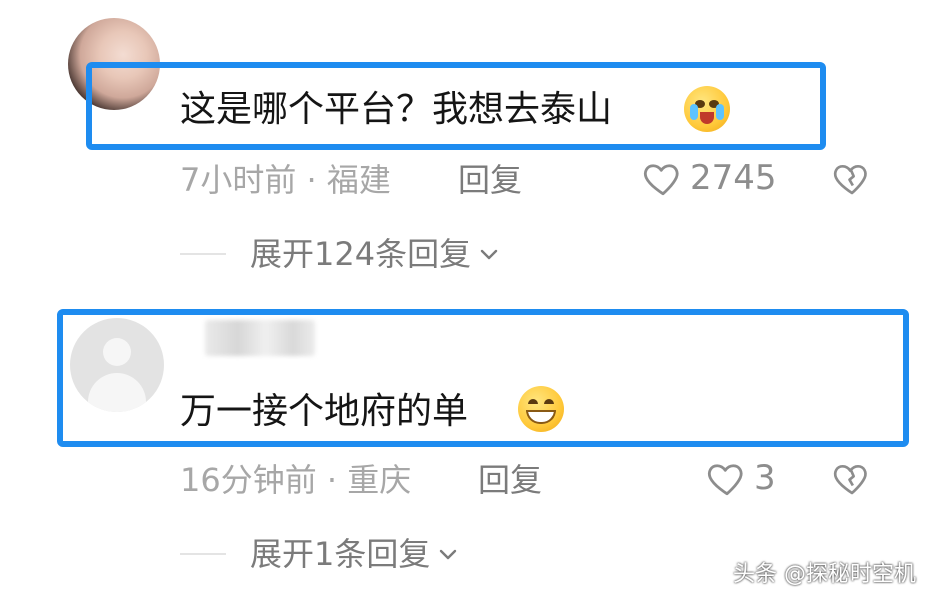 Image resolution: width=934 pixels, height=605 pixels. What do you see at coordinates (340, 554) in the screenshot?
I see `expand-replies-label: 展开1条回复` at bounding box center [340, 554].